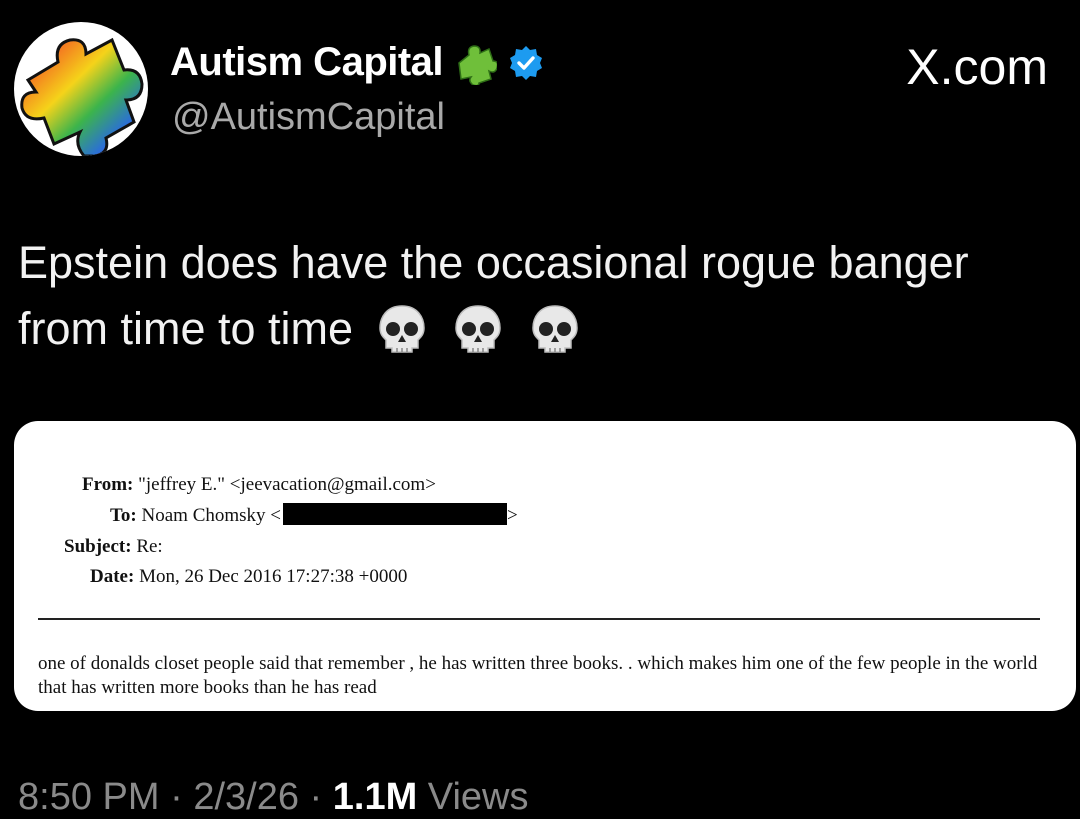  I want to click on email-date-value: Mon, 26 Dec 2016 17:27:38 +0000, so click(273, 576).